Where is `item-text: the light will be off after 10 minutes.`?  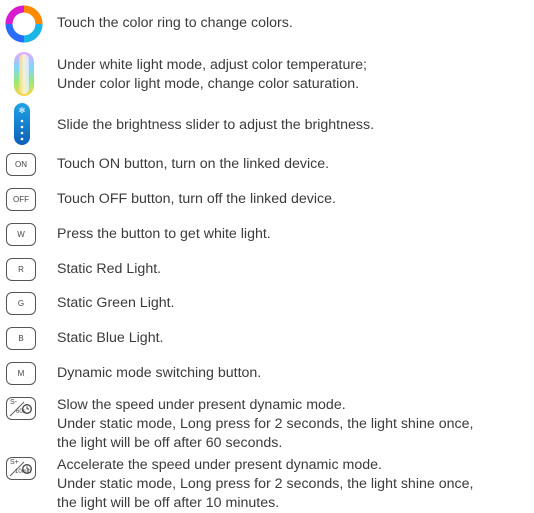 item-text: the light will be off after 10 minutes. is located at coordinates (168, 503).